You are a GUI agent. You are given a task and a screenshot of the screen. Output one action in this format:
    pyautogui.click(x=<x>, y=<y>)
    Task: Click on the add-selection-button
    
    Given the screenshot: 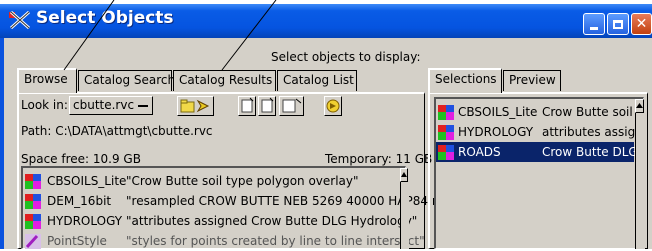 What is the action you would take?
    pyautogui.click(x=333, y=106)
    